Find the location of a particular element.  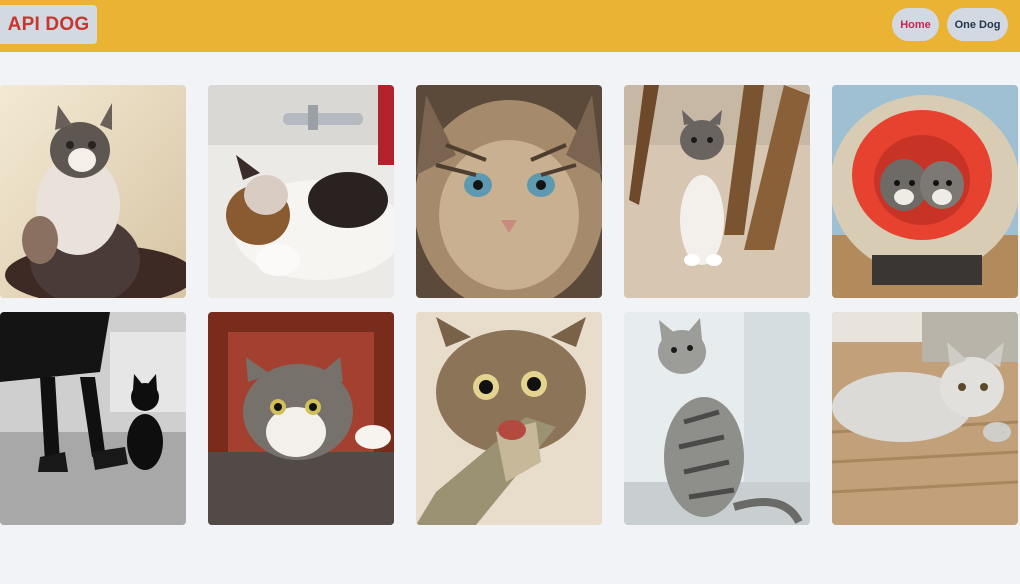

nav-home-link: Home is located at coordinates (915, 24).